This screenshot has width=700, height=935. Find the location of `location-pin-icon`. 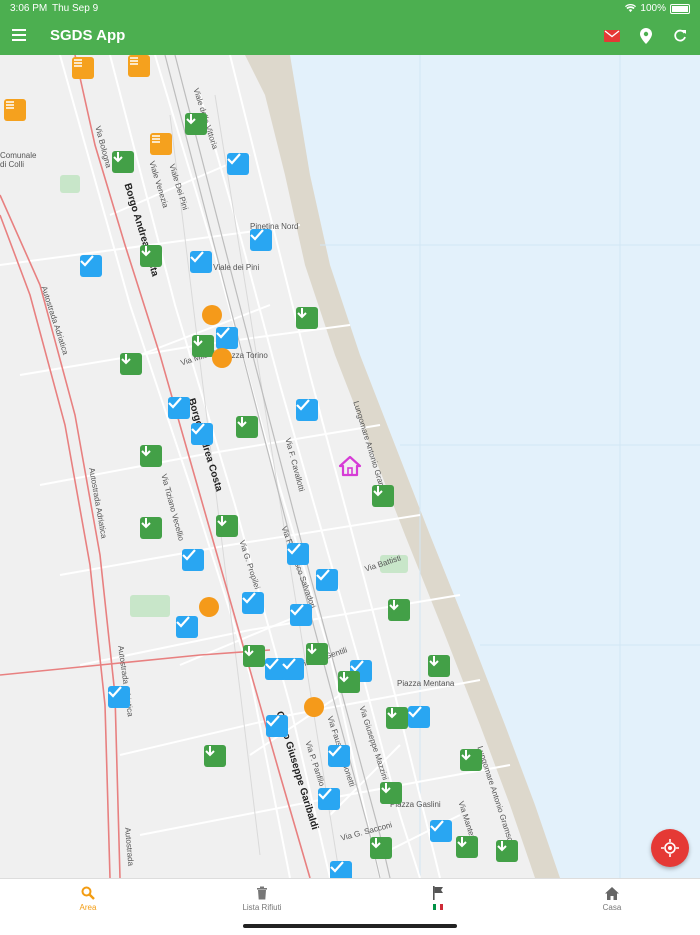

location-pin-icon is located at coordinates (646, 36).